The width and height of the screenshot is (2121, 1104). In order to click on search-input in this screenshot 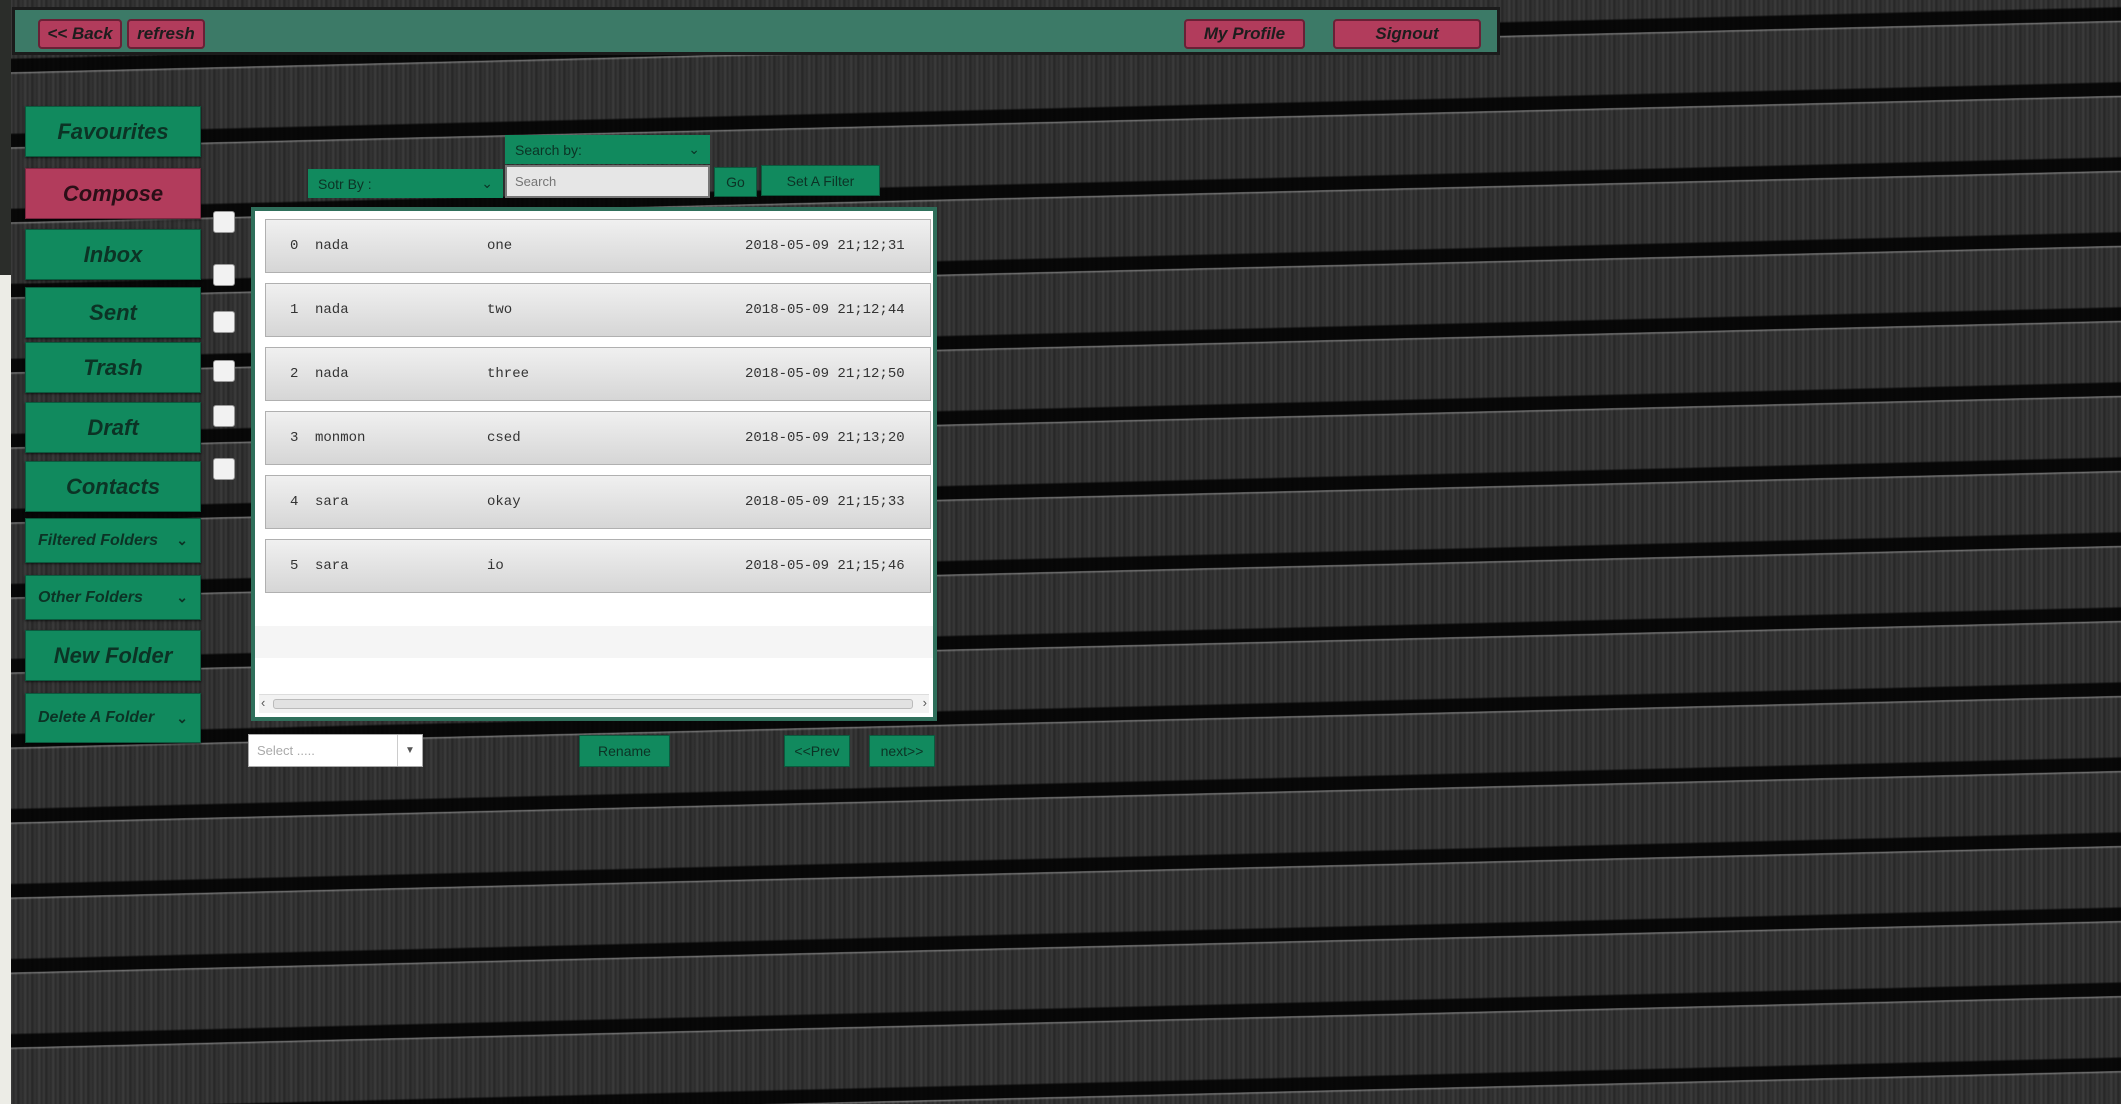, I will do `click(607, 181)`.